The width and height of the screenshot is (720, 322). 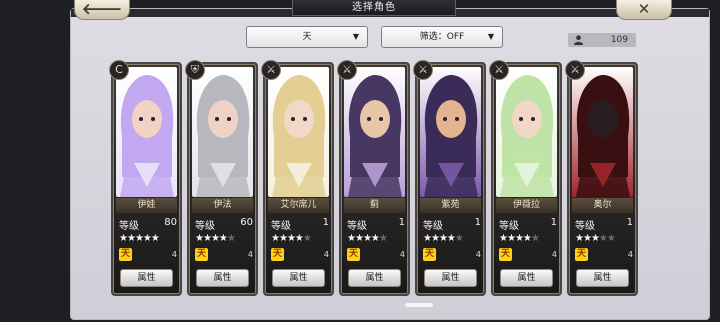 I want to click on level-row: 等级 60, so click(x=224, y=224).